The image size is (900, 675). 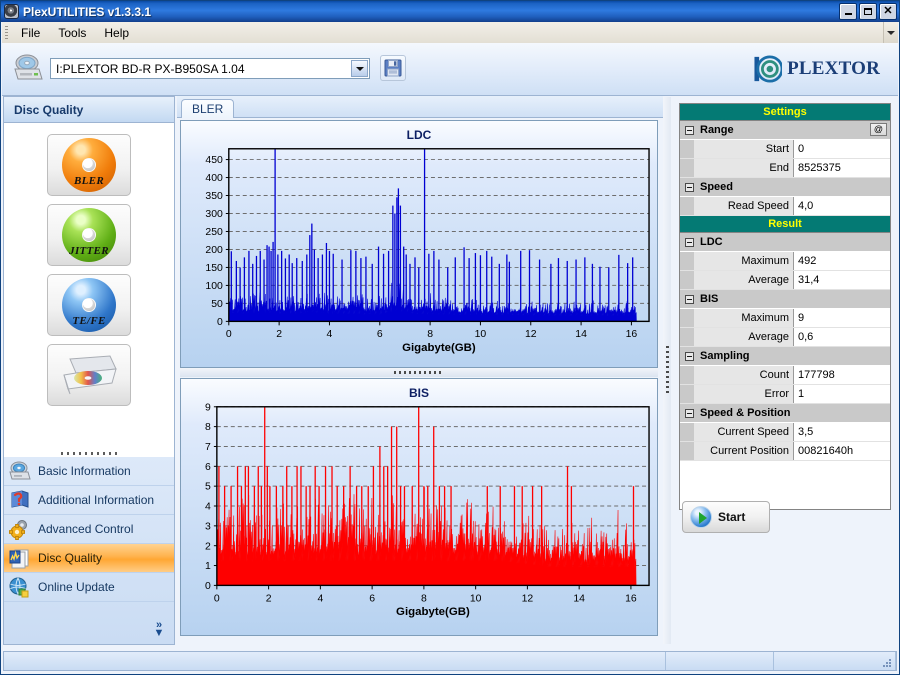 What do you see at coordinates (372, 598) in the screenshot?
I see `svg-text: 6` at bounding box center [372, 598].